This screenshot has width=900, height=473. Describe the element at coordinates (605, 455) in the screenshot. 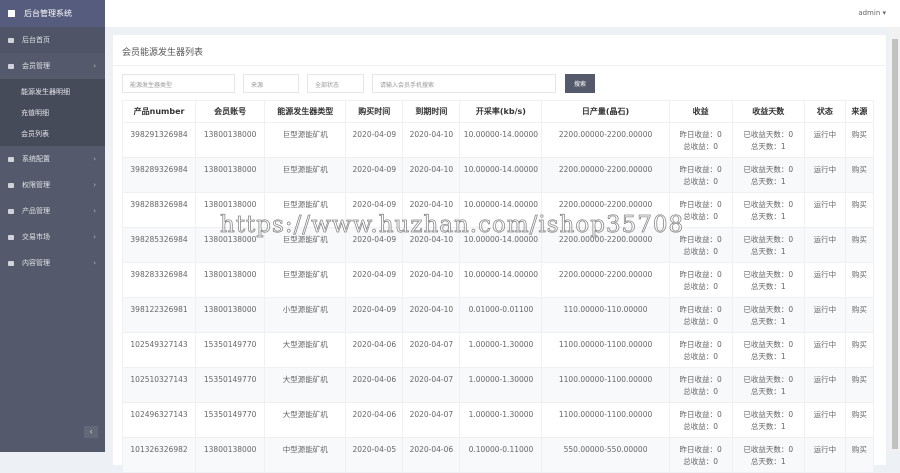

I see `table-cell: 550.00000-550.00000` at that location.